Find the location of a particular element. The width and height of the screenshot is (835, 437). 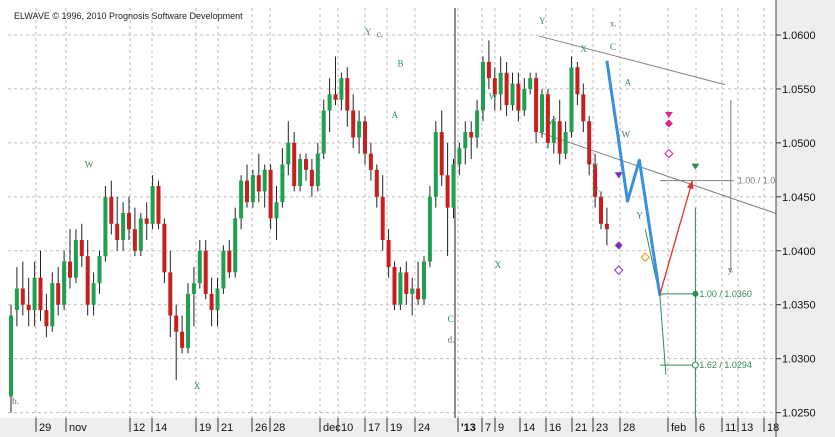

x-tick-label: 24 is located at coordinates (424, 428).